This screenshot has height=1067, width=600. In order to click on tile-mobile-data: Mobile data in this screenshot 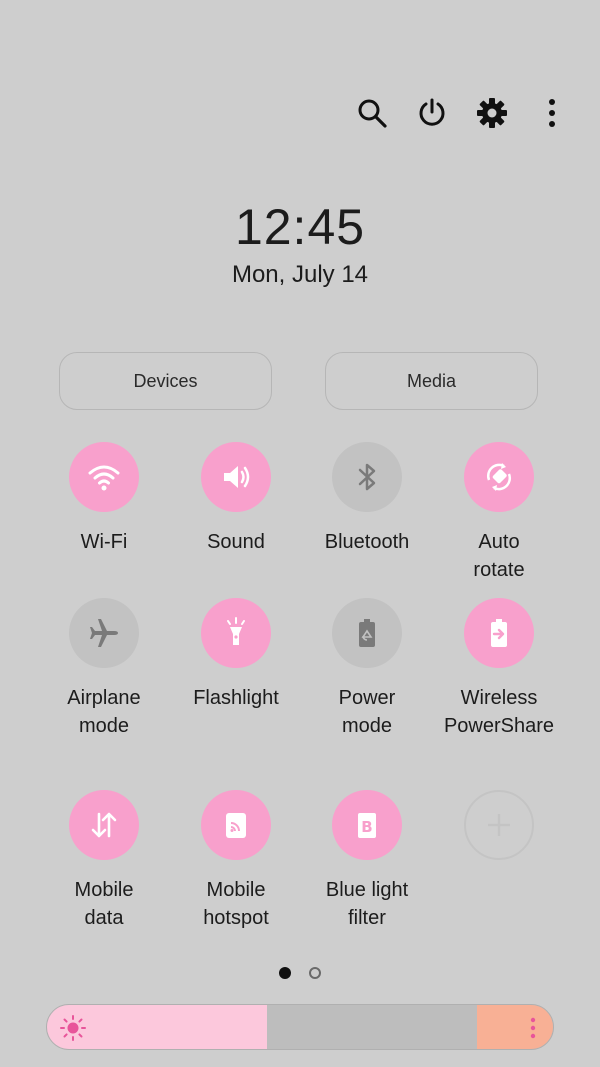, I will do `click(104, 861)`.